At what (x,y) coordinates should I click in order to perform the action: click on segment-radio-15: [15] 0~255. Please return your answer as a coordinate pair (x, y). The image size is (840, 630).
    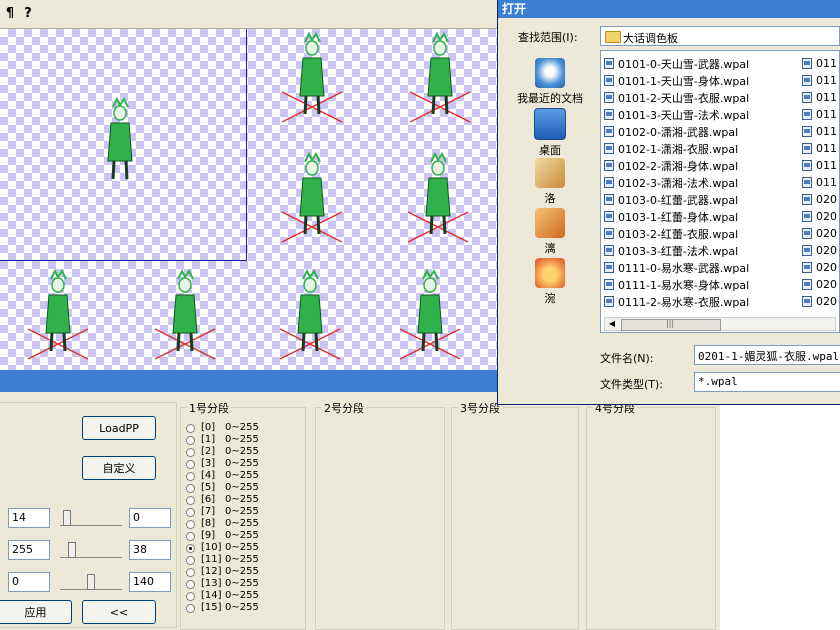
    Looking at the image, I should click on (222, 608).